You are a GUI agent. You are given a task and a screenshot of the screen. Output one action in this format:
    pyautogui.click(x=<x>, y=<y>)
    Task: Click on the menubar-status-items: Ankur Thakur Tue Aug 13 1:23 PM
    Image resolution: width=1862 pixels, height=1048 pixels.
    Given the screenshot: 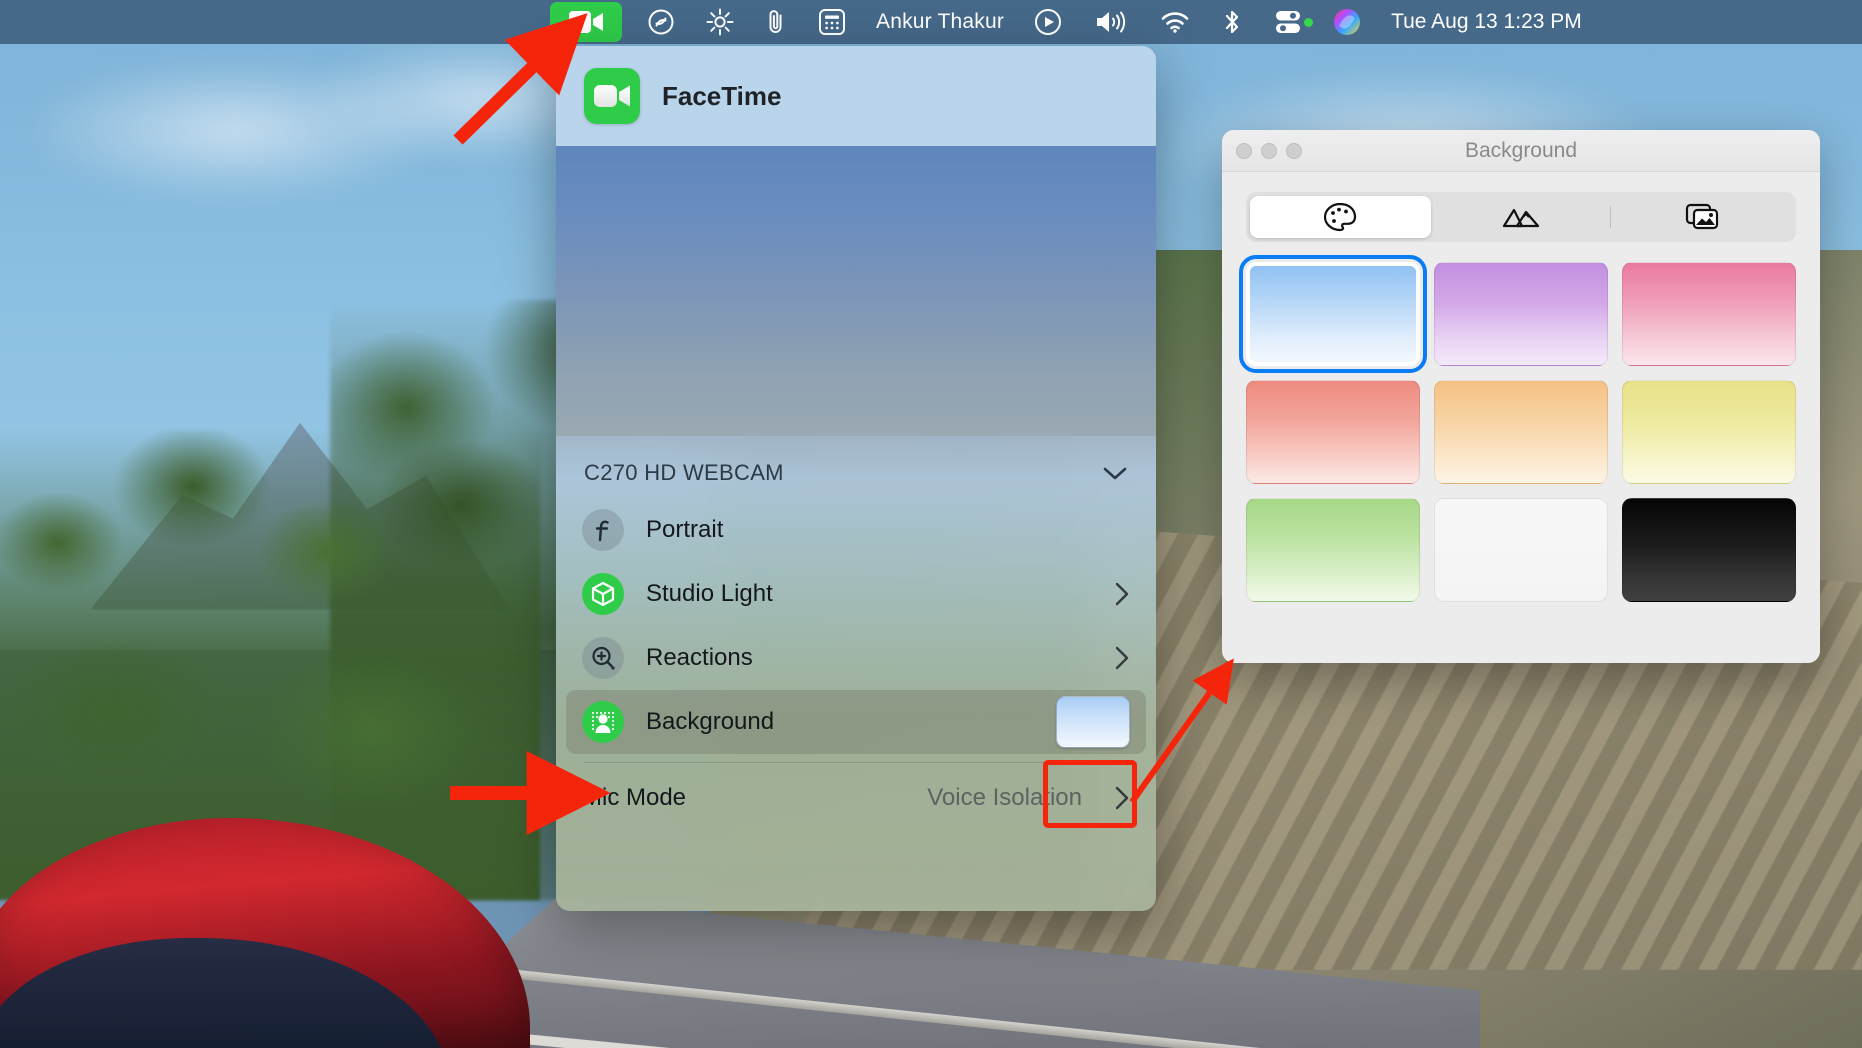 What is the action you would take?
    pyautogui.click(x=1070, y=22)
    